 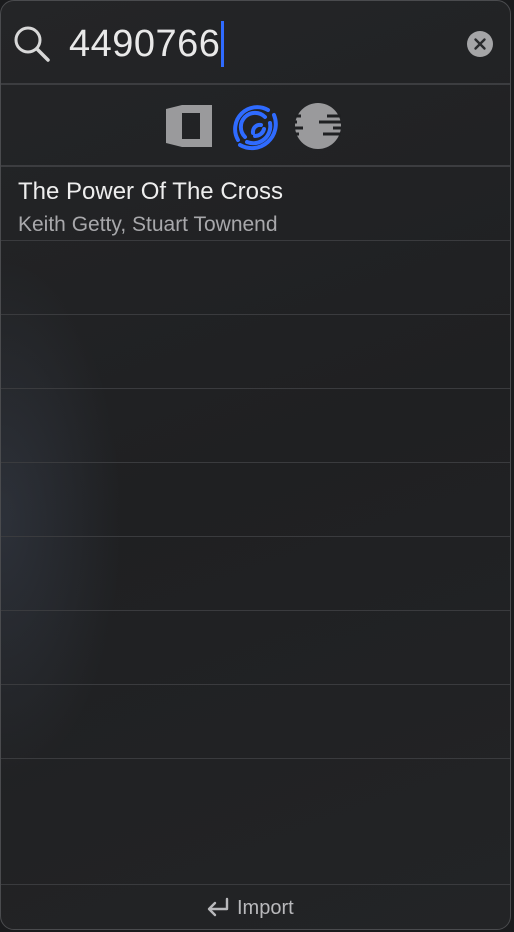 I want to click on footer-bar: Import, so click(x=255, y=906).